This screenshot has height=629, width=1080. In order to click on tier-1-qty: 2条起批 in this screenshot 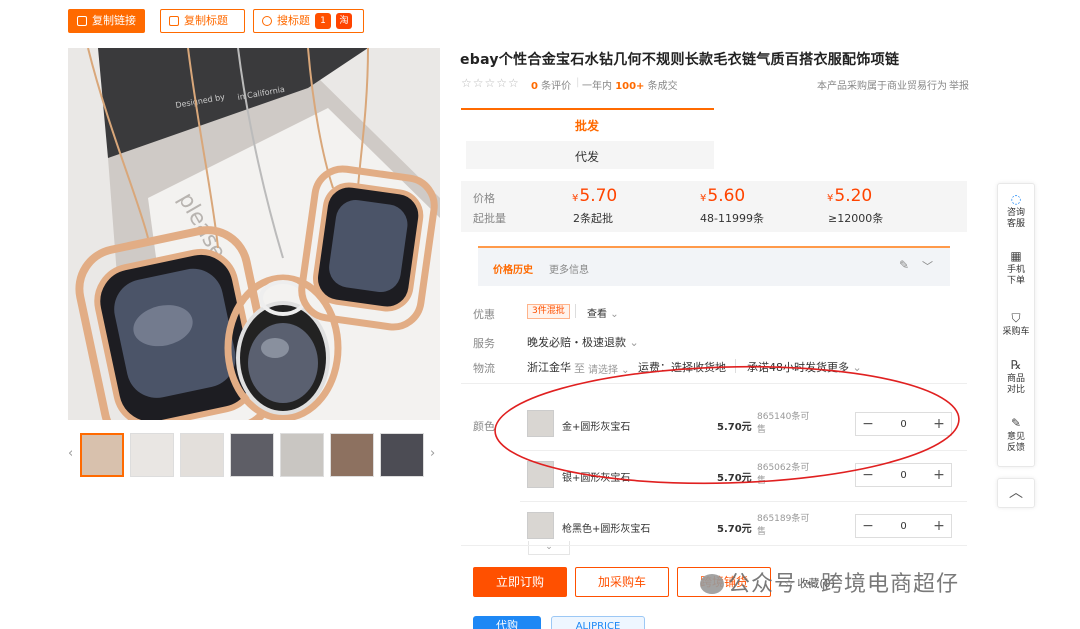, I will do `click(593, 218)`.